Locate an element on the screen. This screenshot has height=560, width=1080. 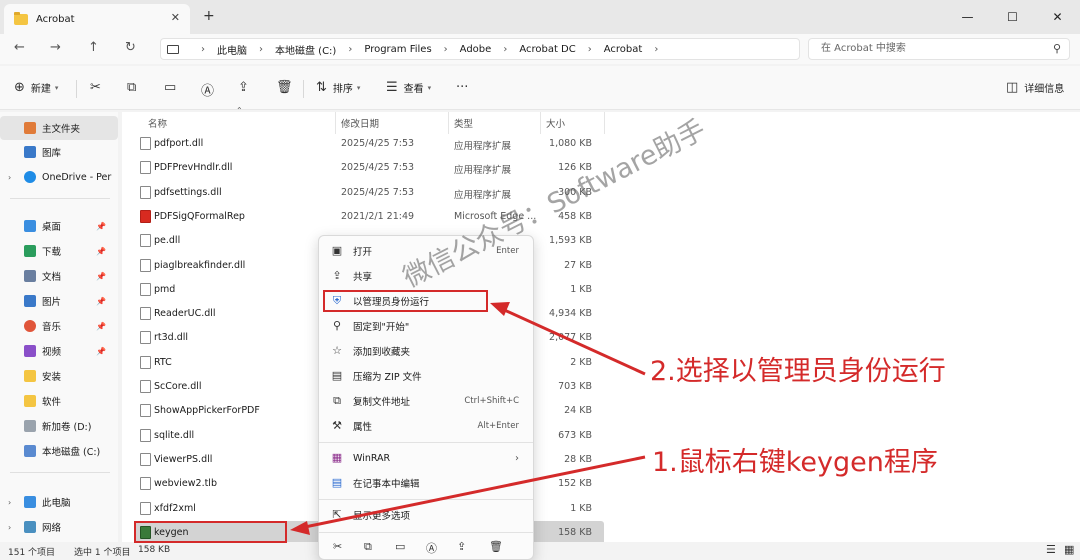
arrow-to-run-as-admin is located at coordinates (568, 339).